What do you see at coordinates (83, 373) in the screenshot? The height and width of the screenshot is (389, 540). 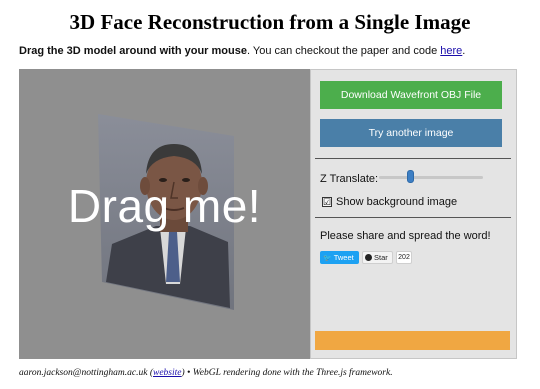 I see `author-email: aaron.jackson@nottingham.ac.uk` at bounding box center [83, 373].